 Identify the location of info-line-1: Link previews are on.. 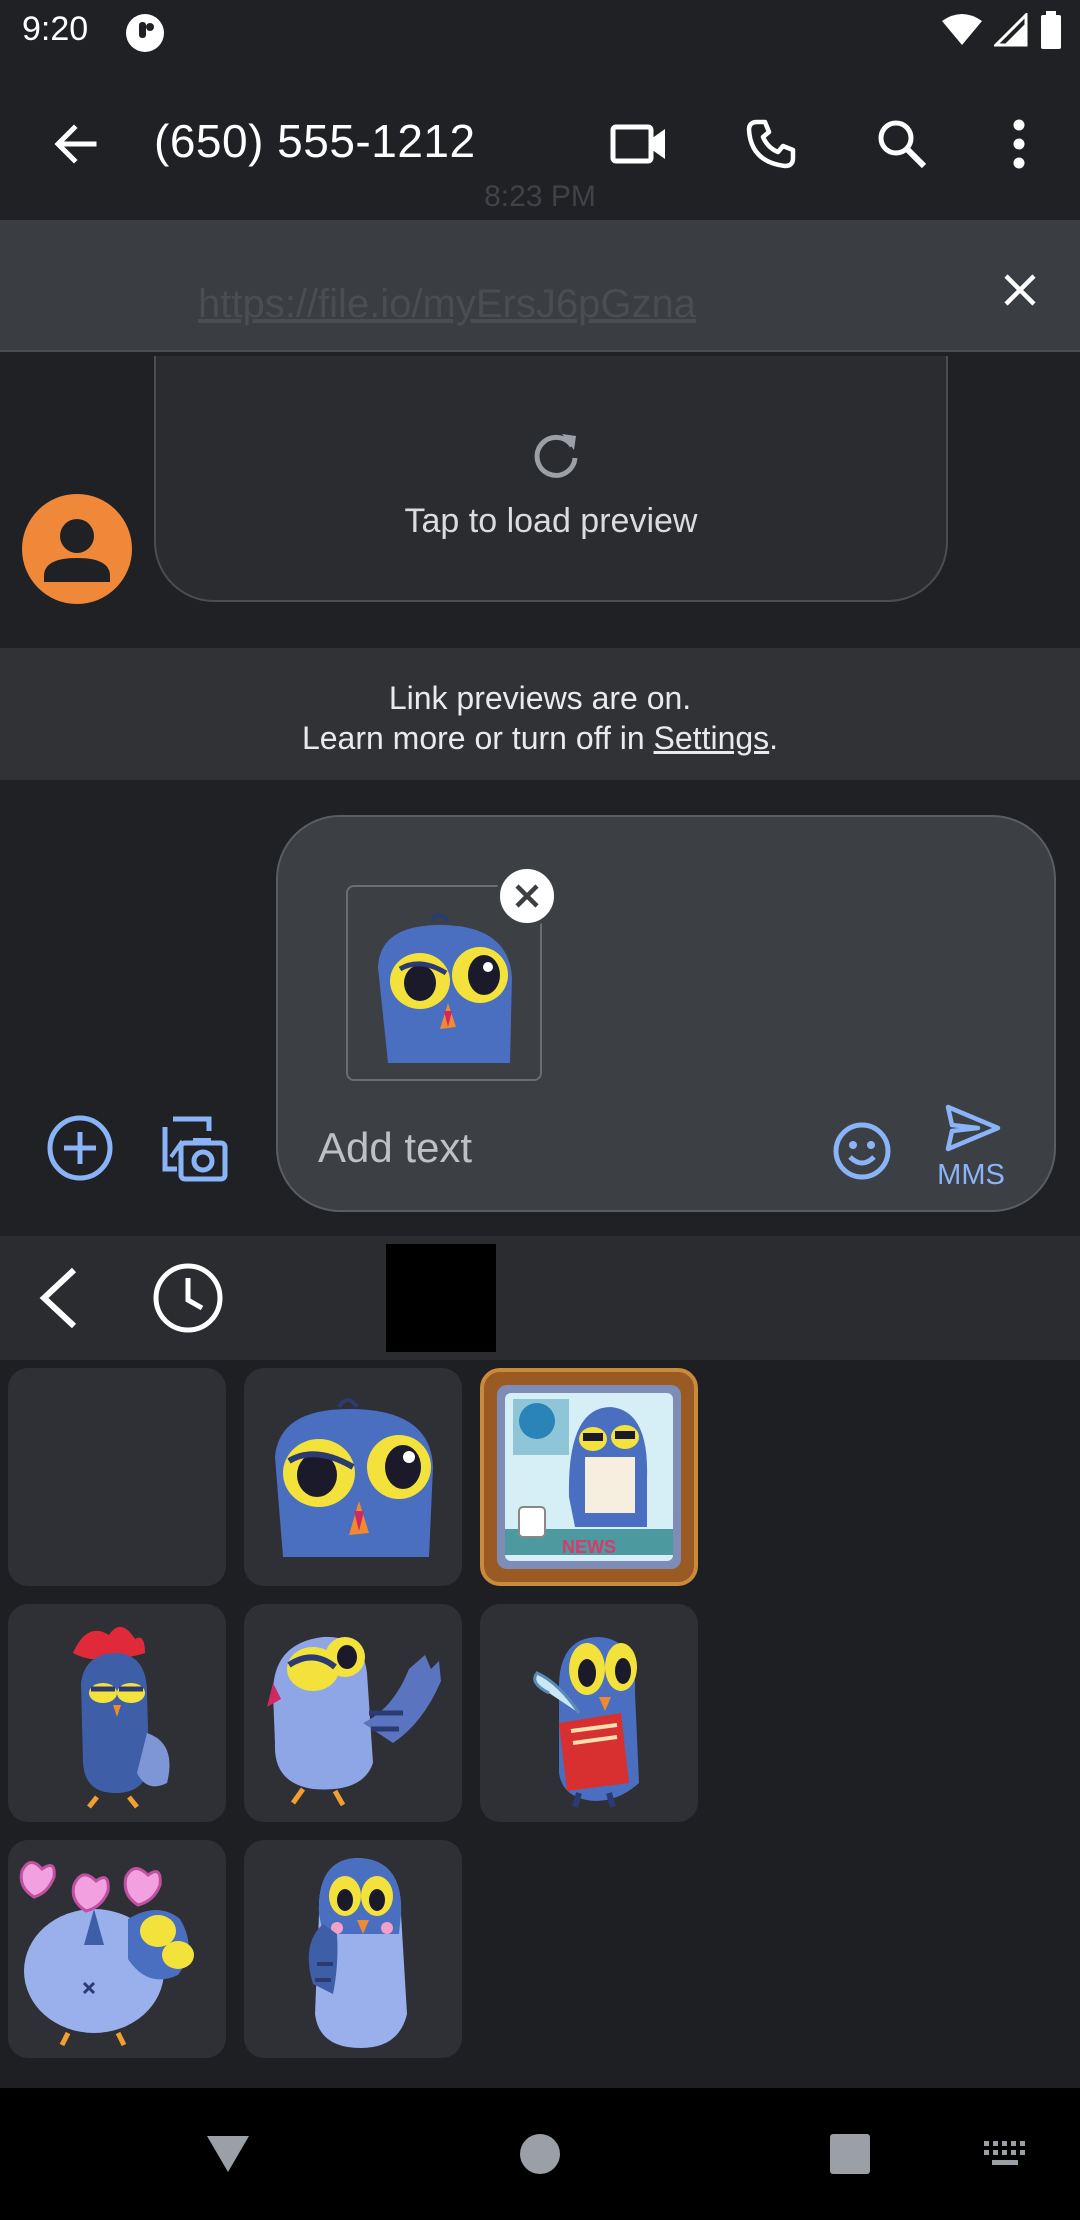
(540, 698).